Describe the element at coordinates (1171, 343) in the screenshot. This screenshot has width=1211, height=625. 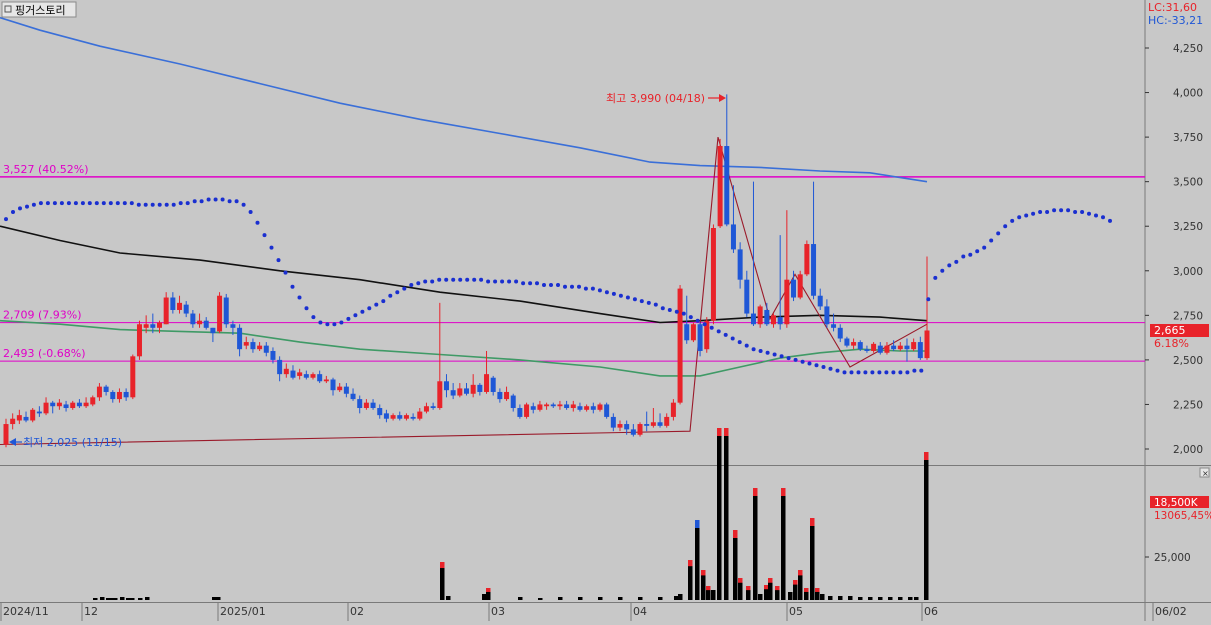
I see `current-change: 6.18%` at that location.